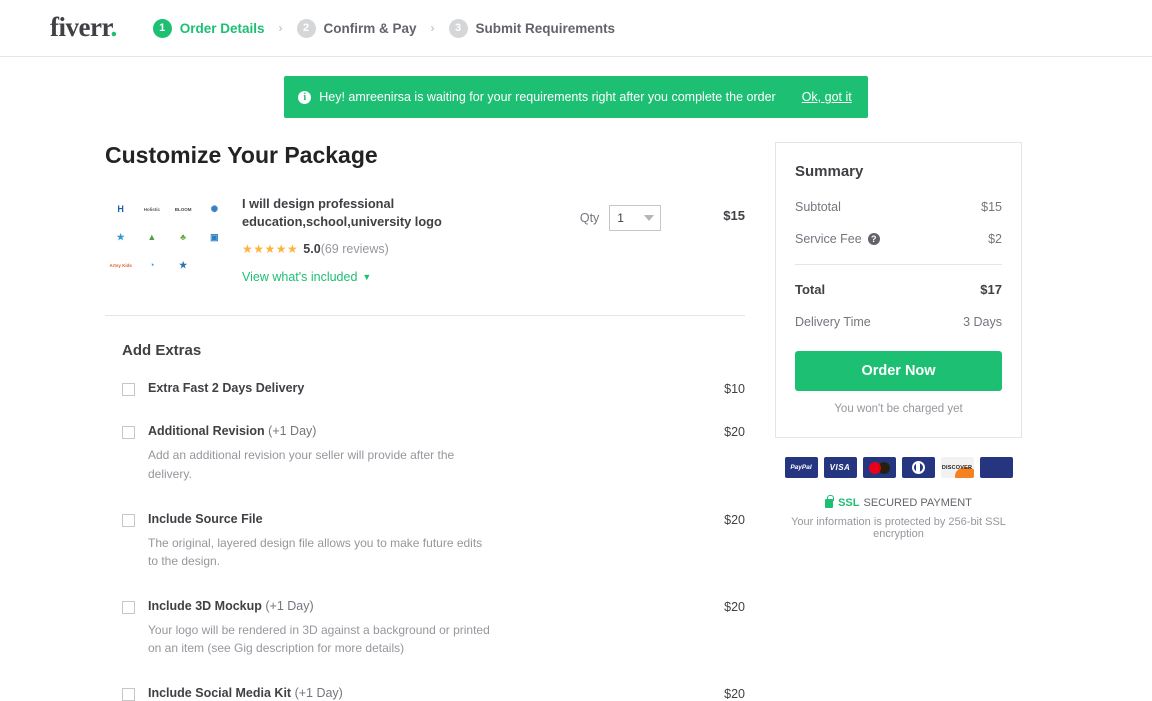 Image resolution: width=1152 pixels, height=701 pixels. What do you see at coordinates (162, 351) in the screenshot?
I see `add-extras-title: Add Extras` at bounding box center [162, 351].